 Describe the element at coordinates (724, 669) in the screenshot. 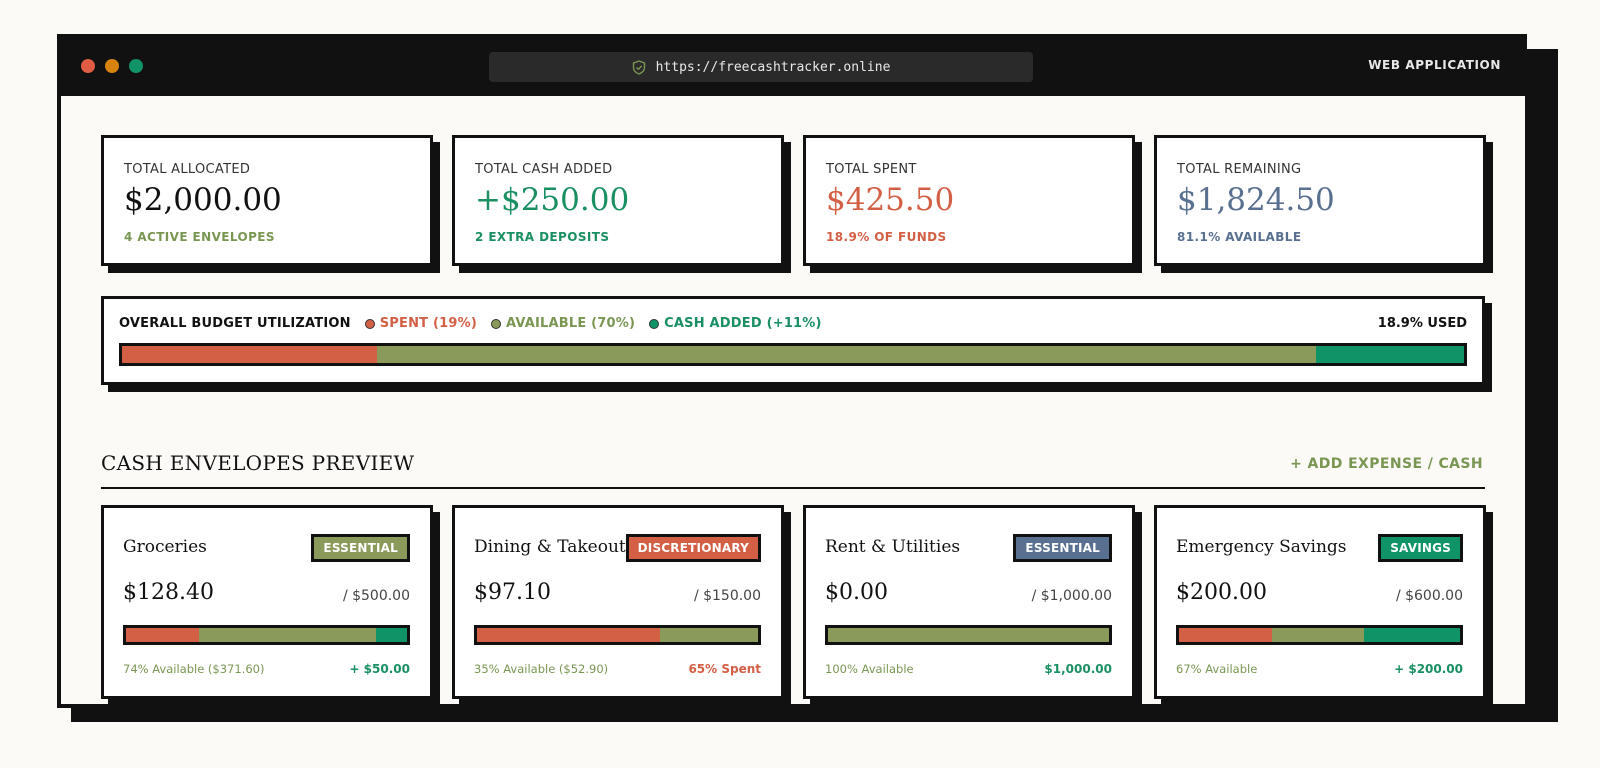

I see `envelope-extra-text: 65% Spent` at that location.